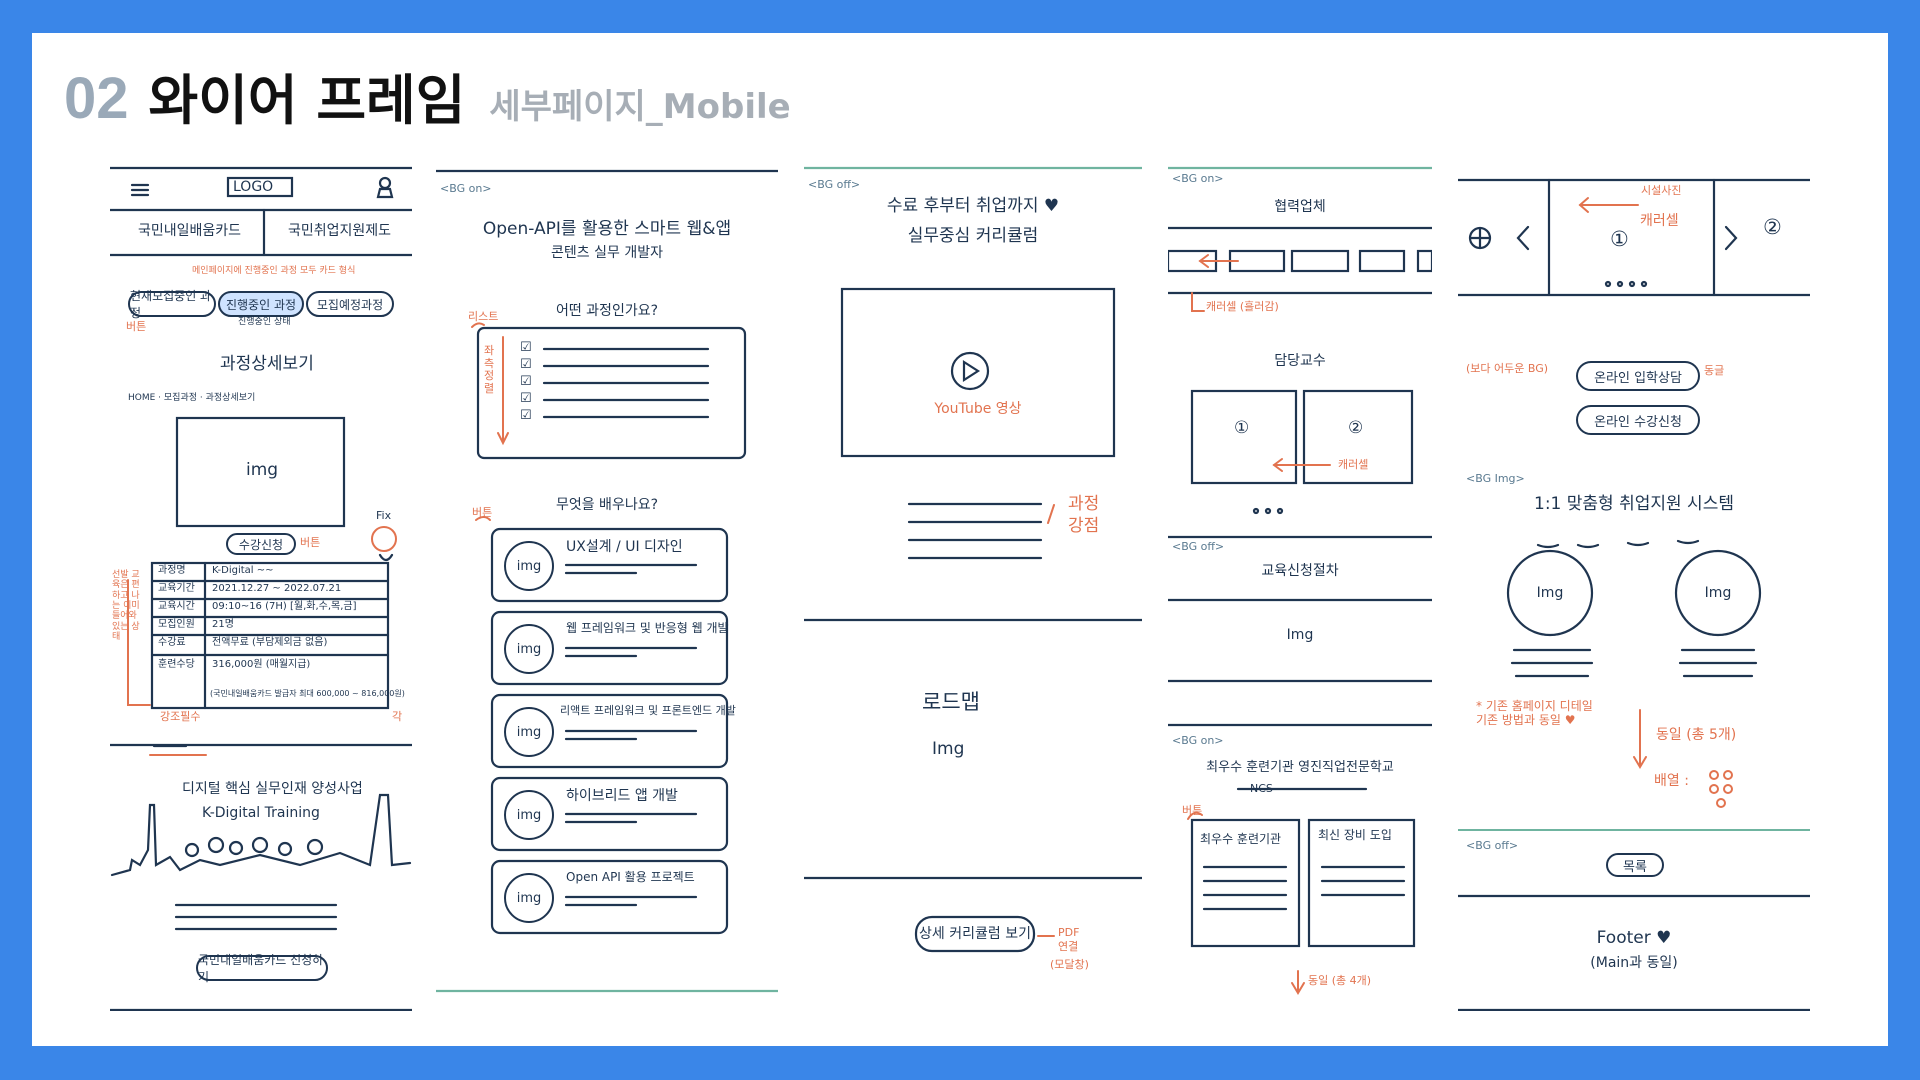 Image resolution: width=1920 pixels, height=1080 pixels. I want to click on round-note: 동글, so click(1714, 370).